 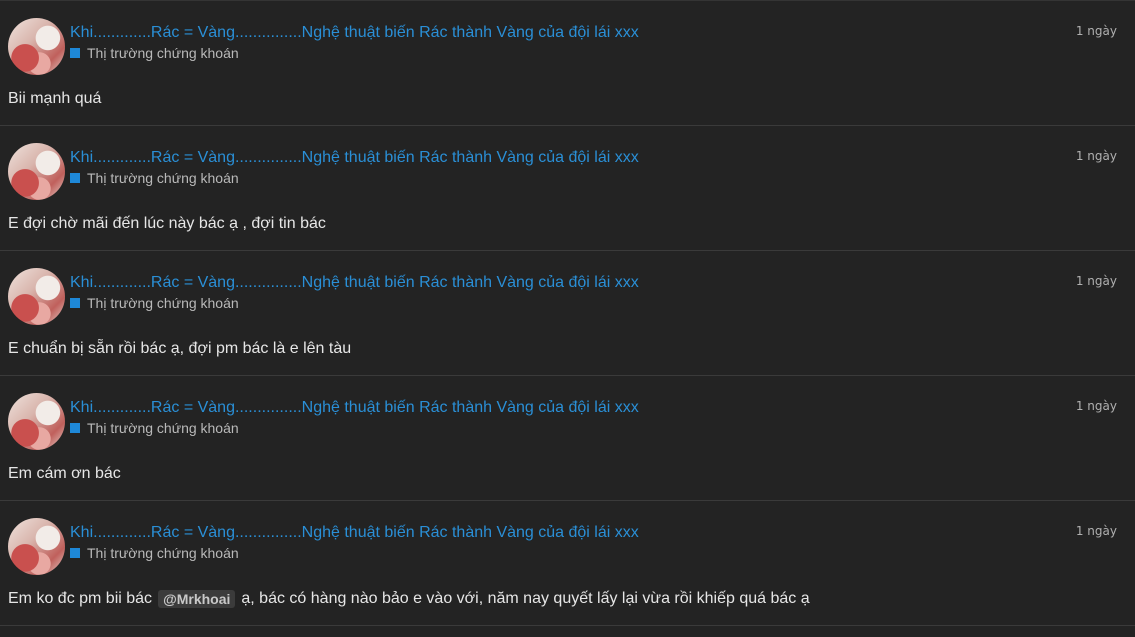 I want to click on user-mention-link: @Mrkhoai, so click(x=197, y=599).